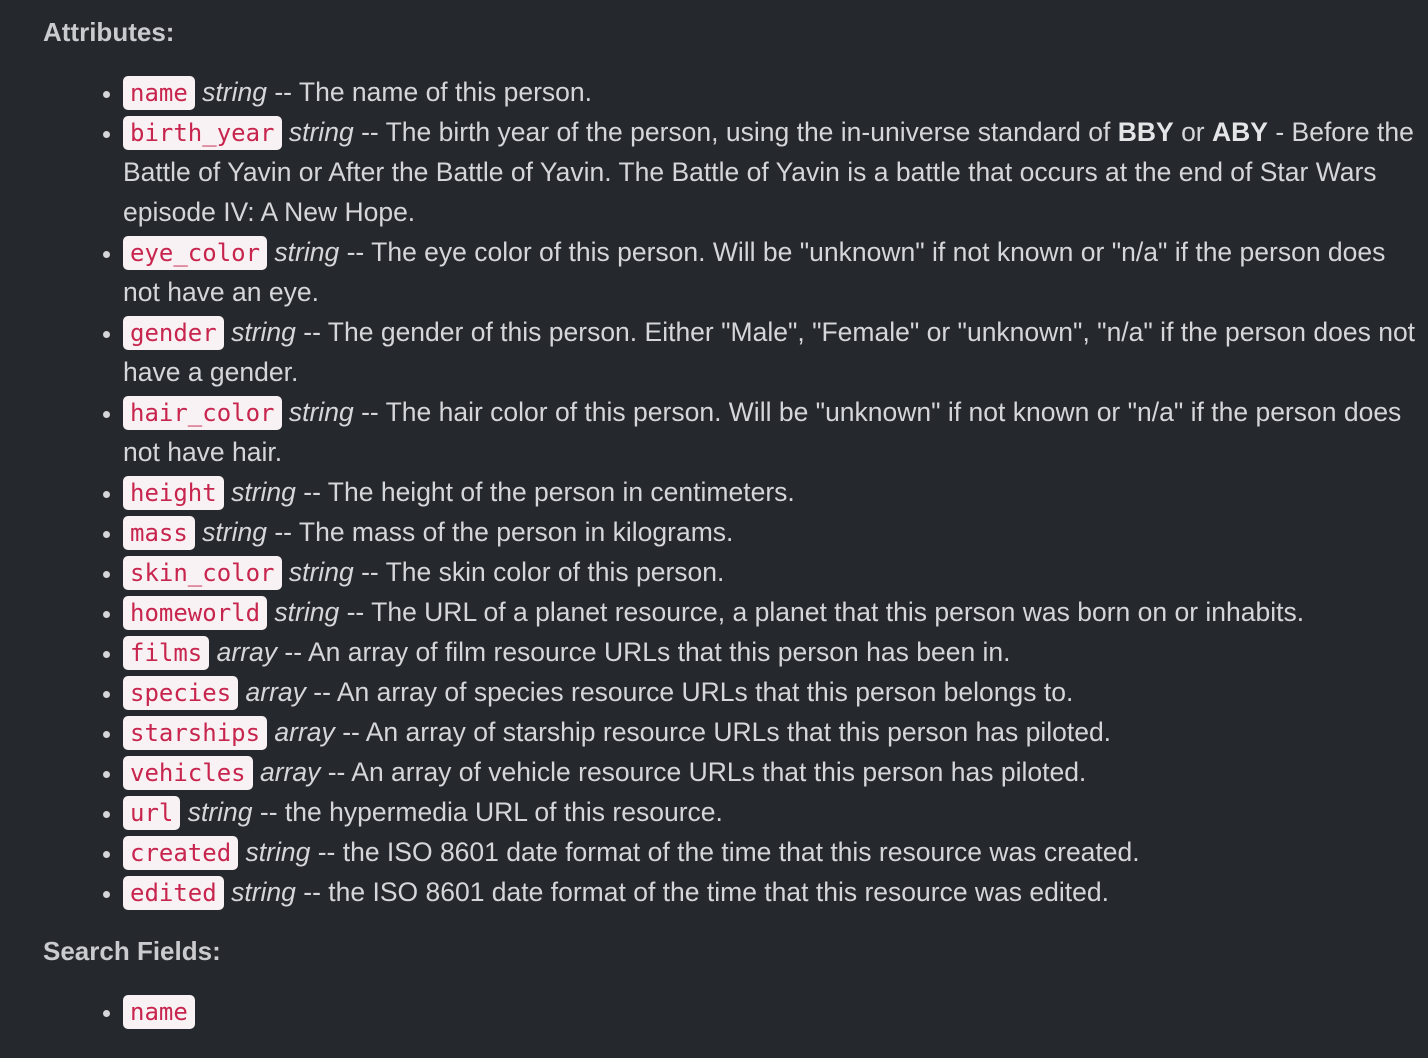 The image size is (1428, 1058). I want to click on attribute-item-name: name string -- The name of this person., so click(770, 92).